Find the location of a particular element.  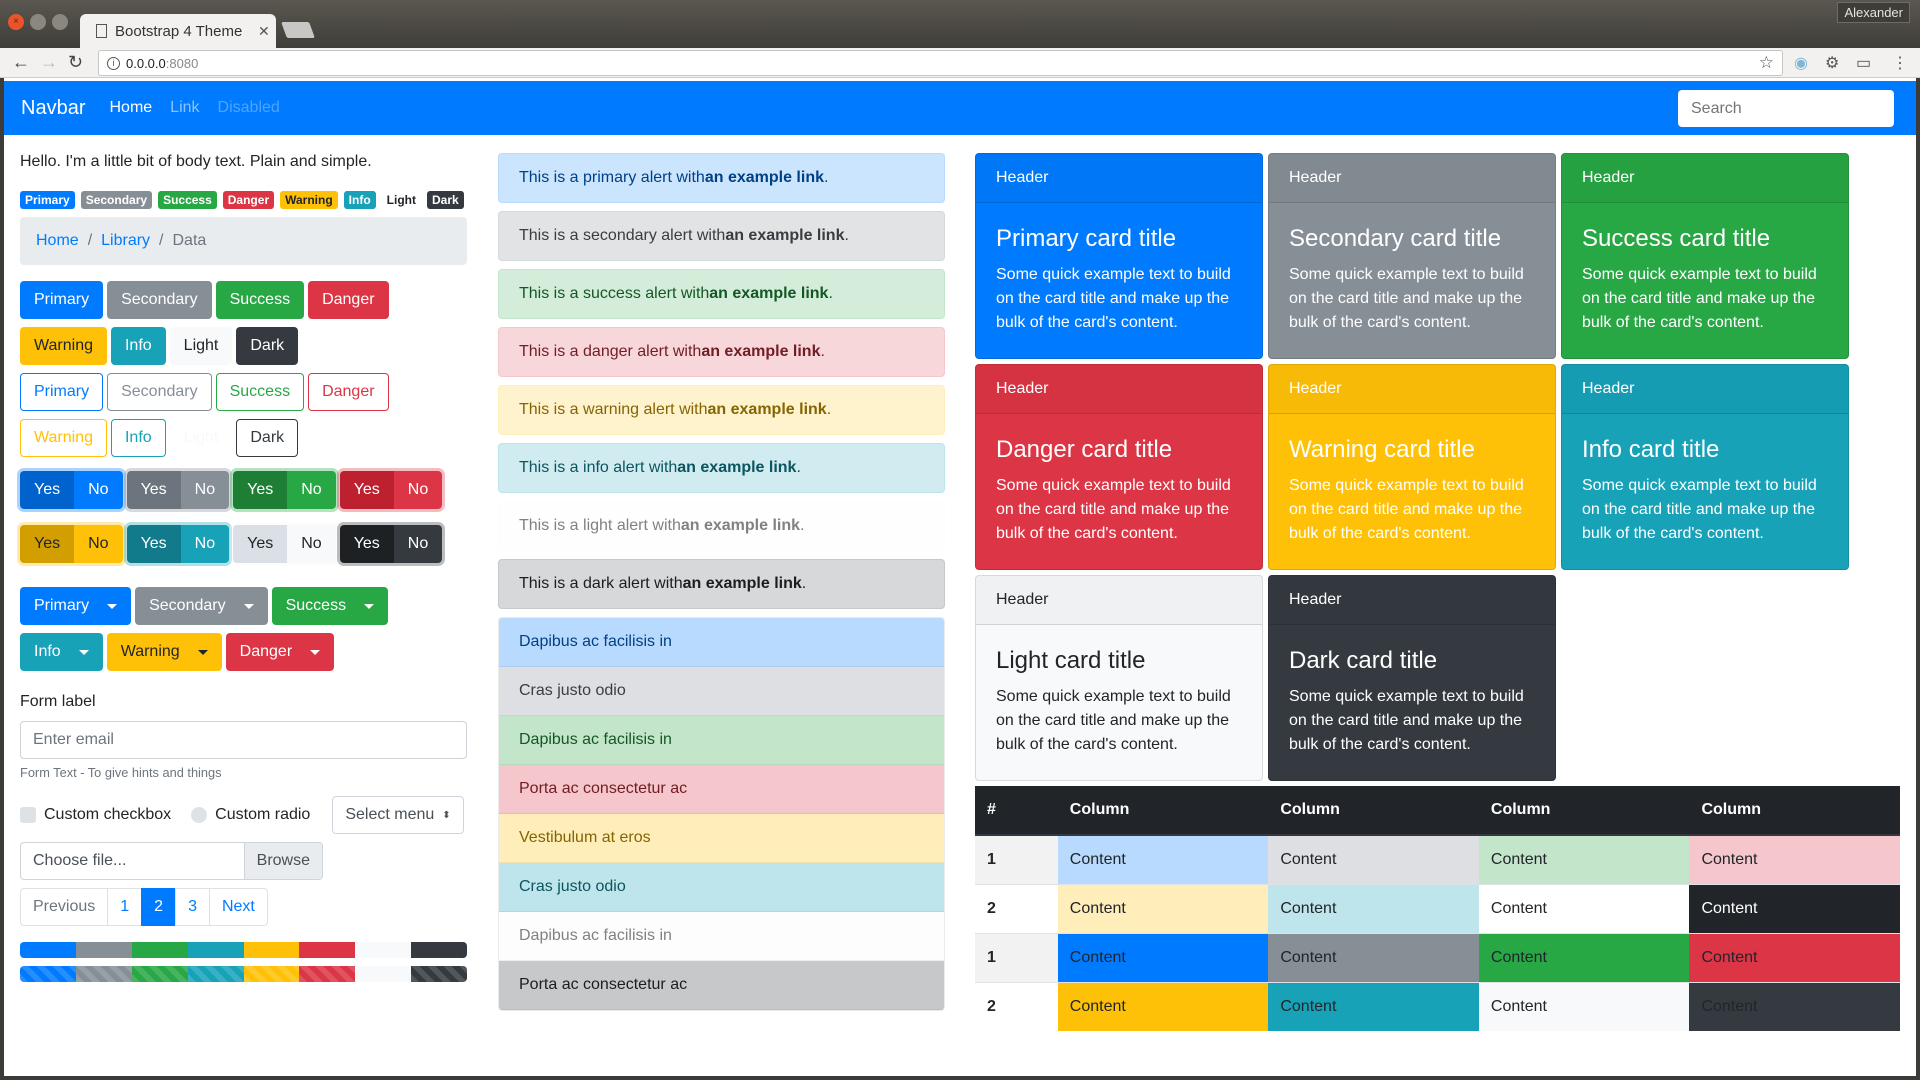

list-item-light: Dapibus ac facilisis in is located at coordinates (721, 936).